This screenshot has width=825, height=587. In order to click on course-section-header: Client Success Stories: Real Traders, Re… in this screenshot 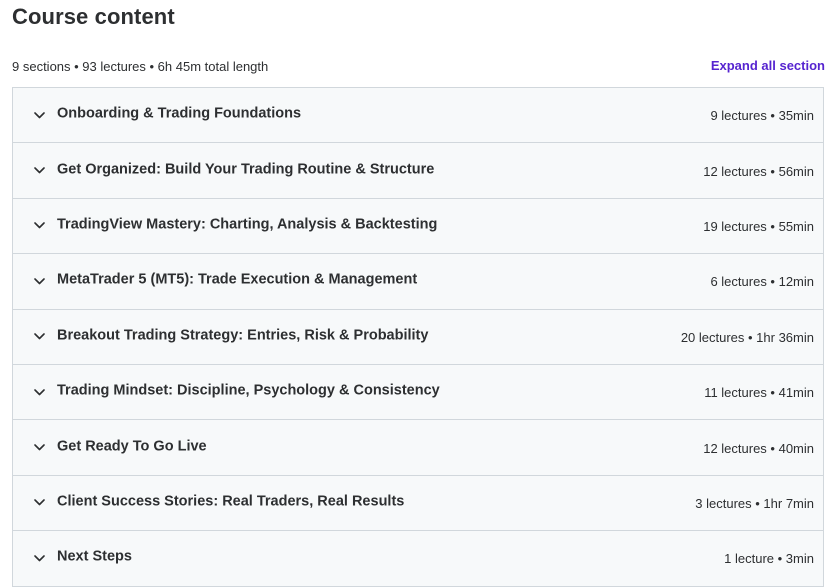, I will do `click(418, 503)`.